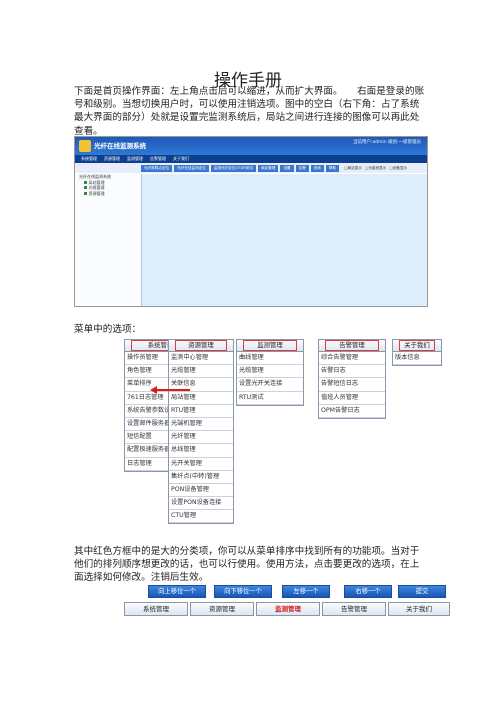 The height and width of the screenshot is (702, 496). Describe the element at coordinates (352, 385) in the screenshot. I see `menu-item: 告警短信日志` at that location.